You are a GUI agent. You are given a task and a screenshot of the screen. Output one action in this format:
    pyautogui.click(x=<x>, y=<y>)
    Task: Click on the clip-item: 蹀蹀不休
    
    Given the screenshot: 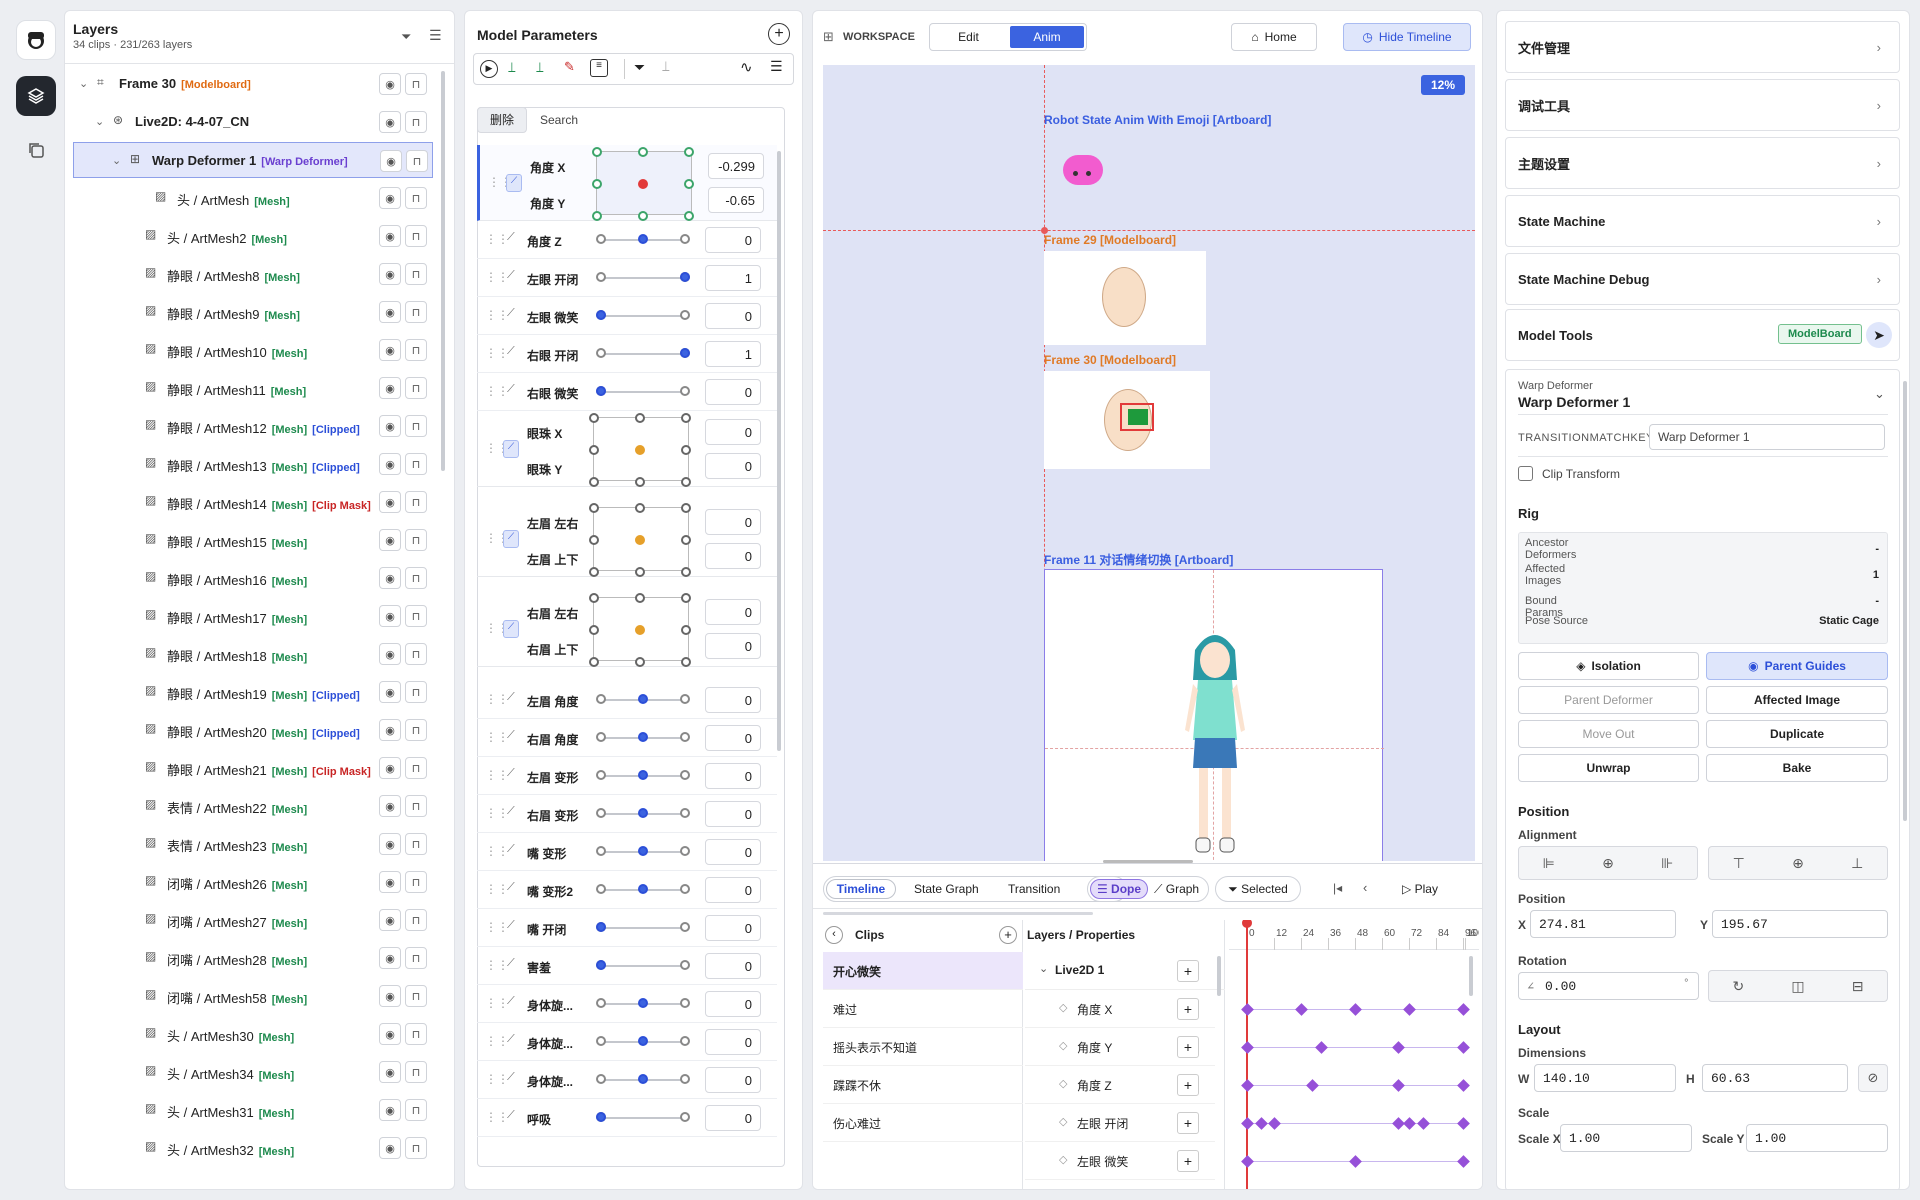 What is the action you would take?
    pyautogui.click(x=923, y=1085)
    